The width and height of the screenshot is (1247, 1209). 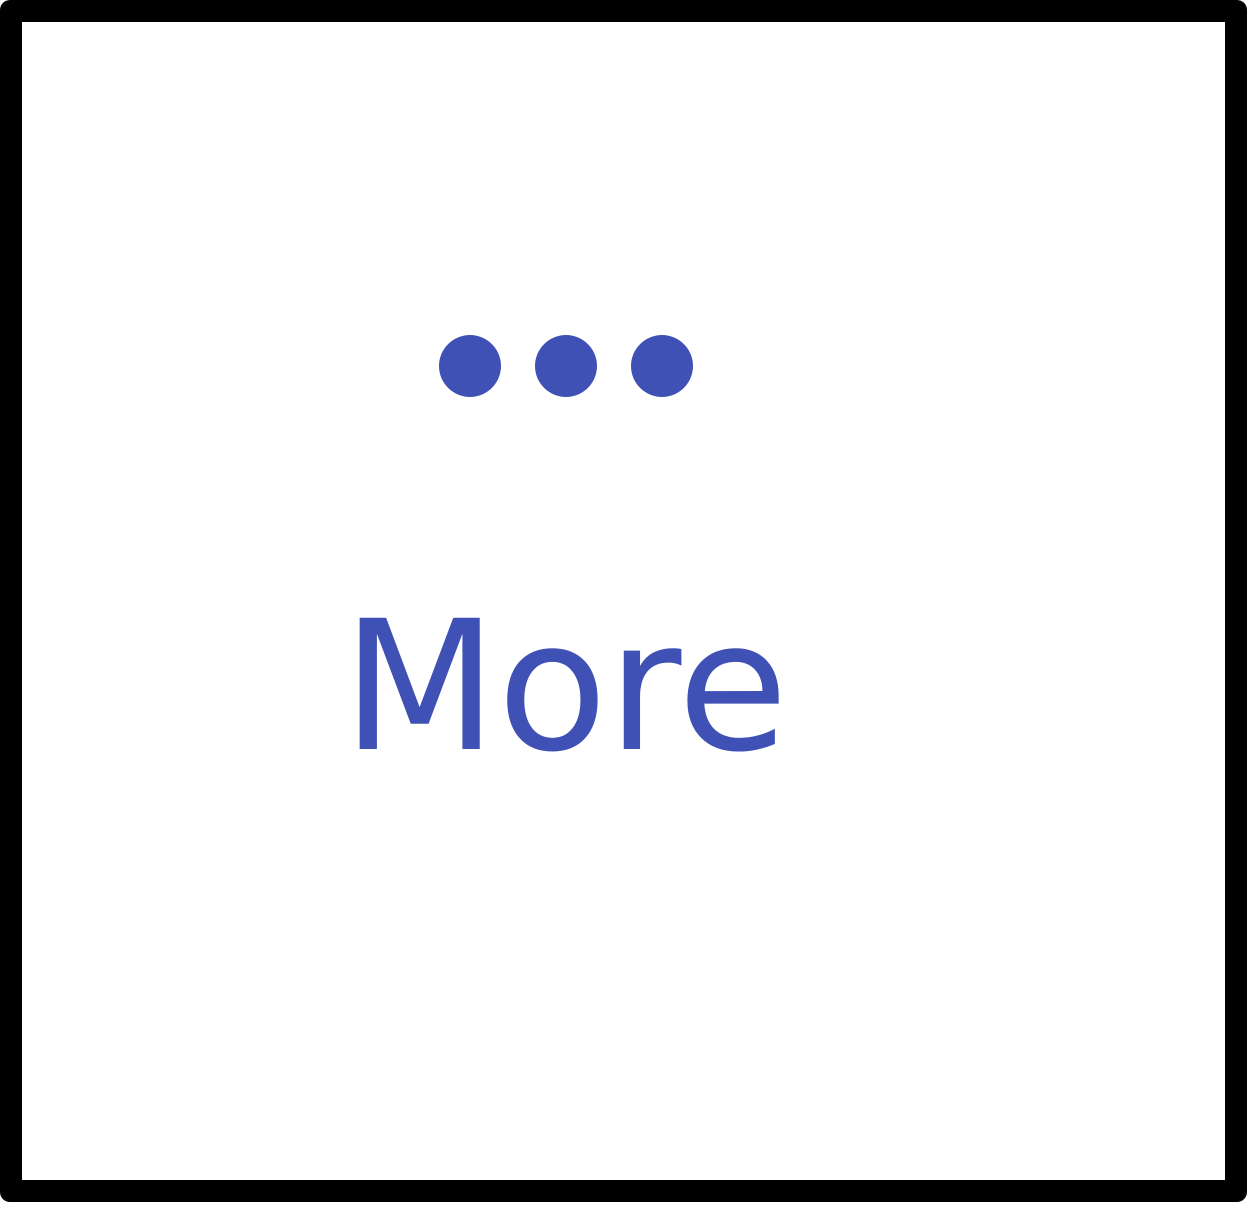 I want to click on more-label: More, so click(x=565, y=687).